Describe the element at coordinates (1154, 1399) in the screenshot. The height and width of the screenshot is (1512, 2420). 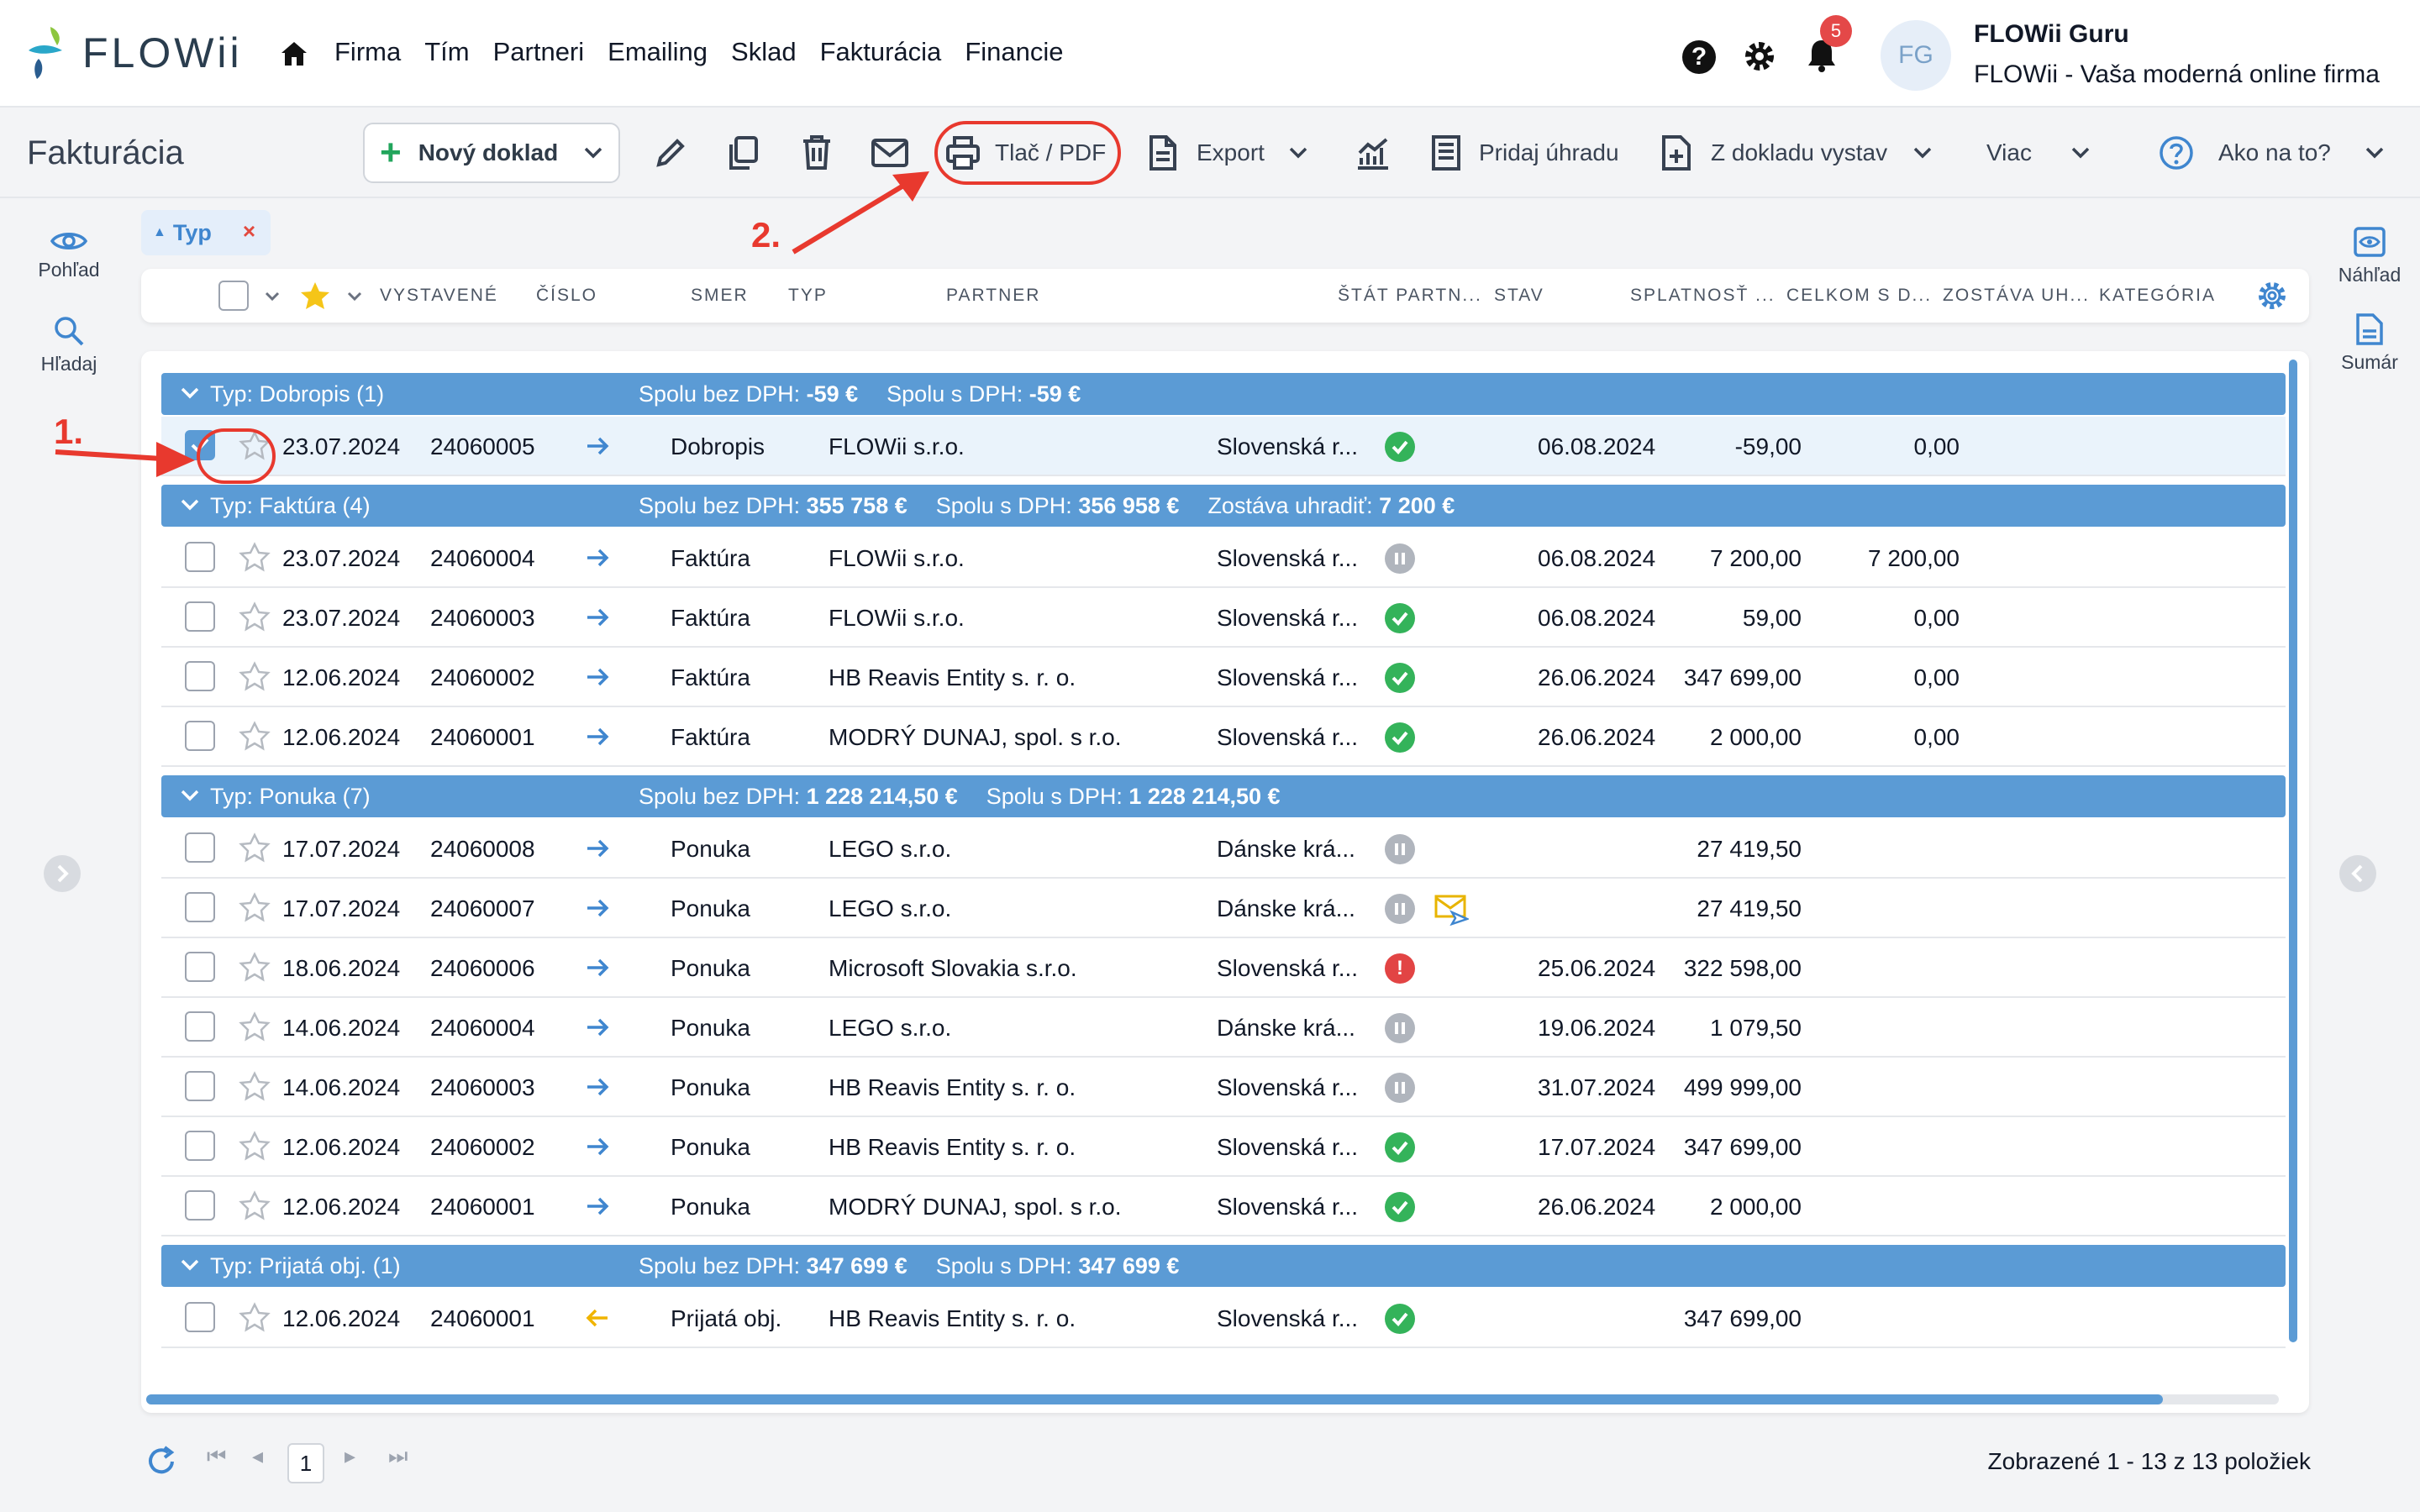
I see `horizontal-scrollbar` at that location.